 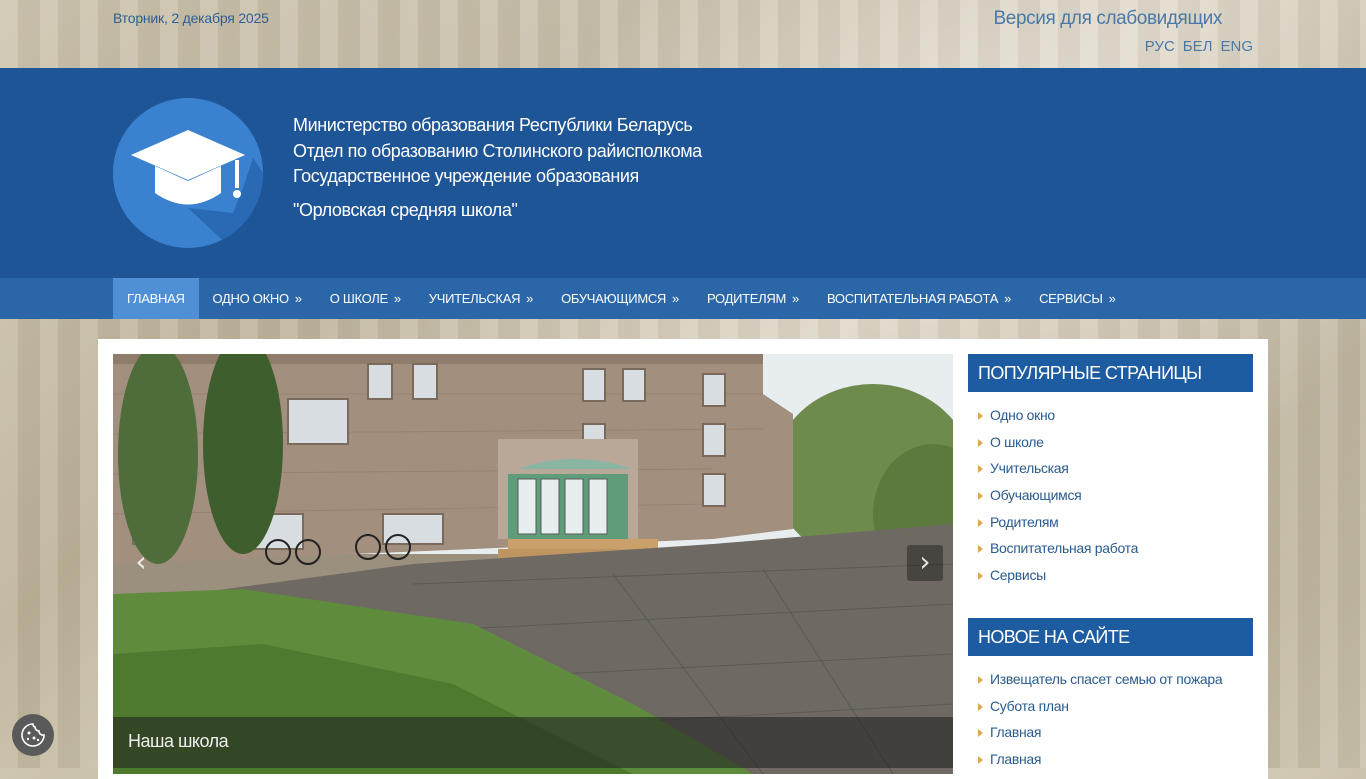 What do you see at coordinates (141, 563) in the screenshot?
I see `slider-prev-button: ‹` at bounding box center [141, 563].